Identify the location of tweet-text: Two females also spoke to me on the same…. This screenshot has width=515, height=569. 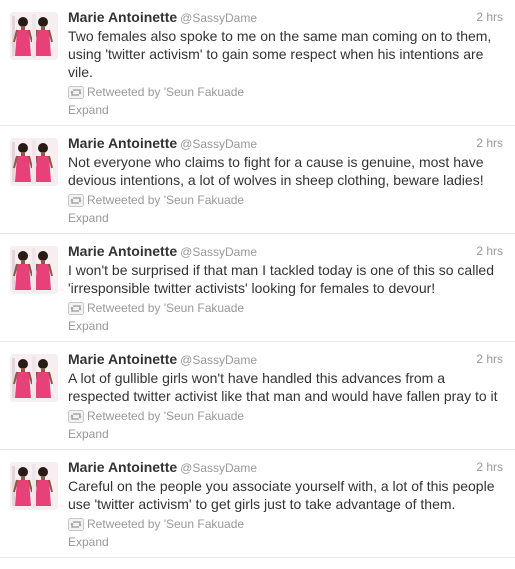
(280, 54).